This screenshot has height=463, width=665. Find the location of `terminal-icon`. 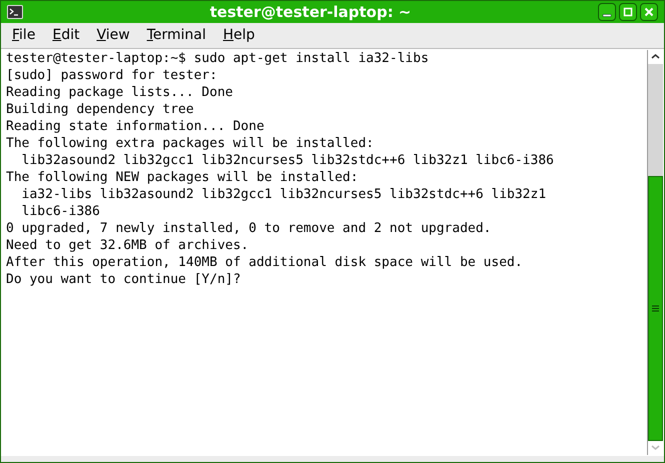

terminal-icon is located at coordinates (15, 12).